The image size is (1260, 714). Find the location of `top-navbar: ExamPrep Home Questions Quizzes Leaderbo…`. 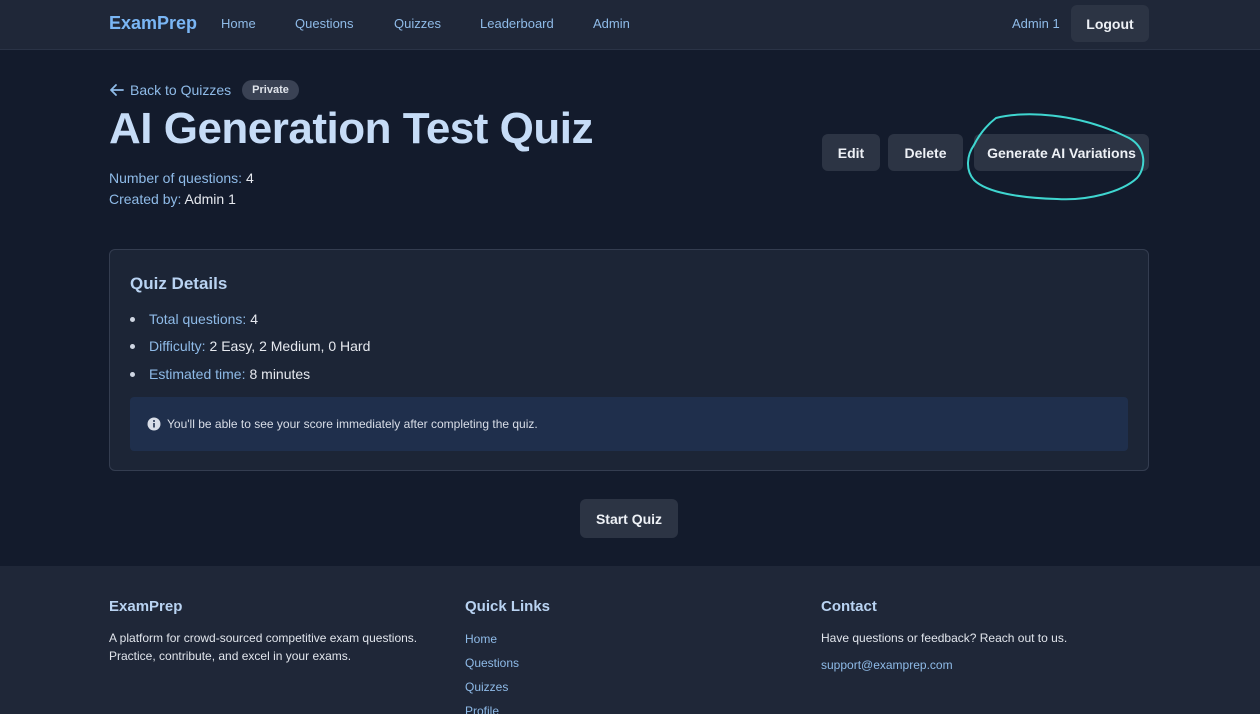

top-navbar: ExamPrep Home Questions Quizzes Leaderbo… is located at coordinates (630, 25).